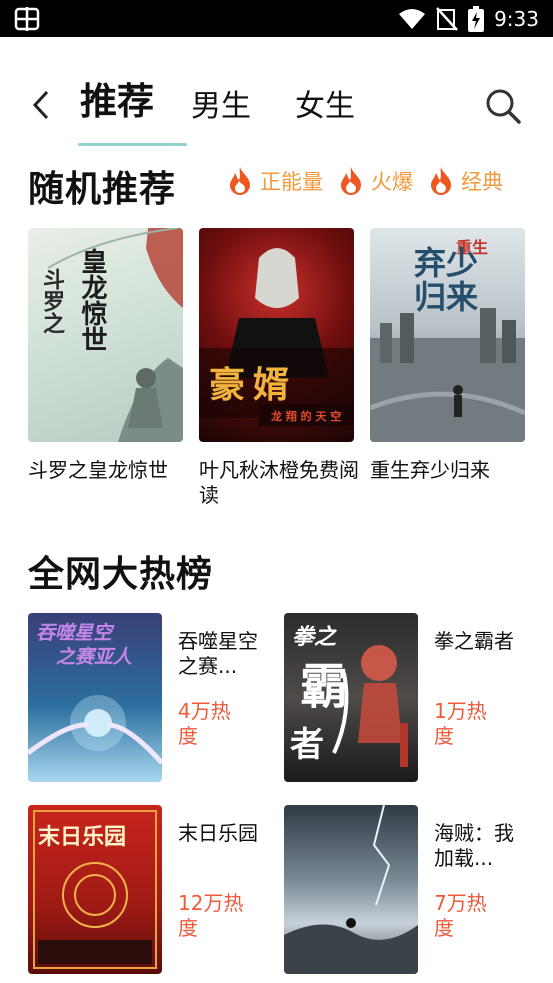  What do you see at coordinates (276, 335) in the screenshot?
I see `book-cover: 豪婿 龙 翔 的 天 空` at bounding box center [276, 335].